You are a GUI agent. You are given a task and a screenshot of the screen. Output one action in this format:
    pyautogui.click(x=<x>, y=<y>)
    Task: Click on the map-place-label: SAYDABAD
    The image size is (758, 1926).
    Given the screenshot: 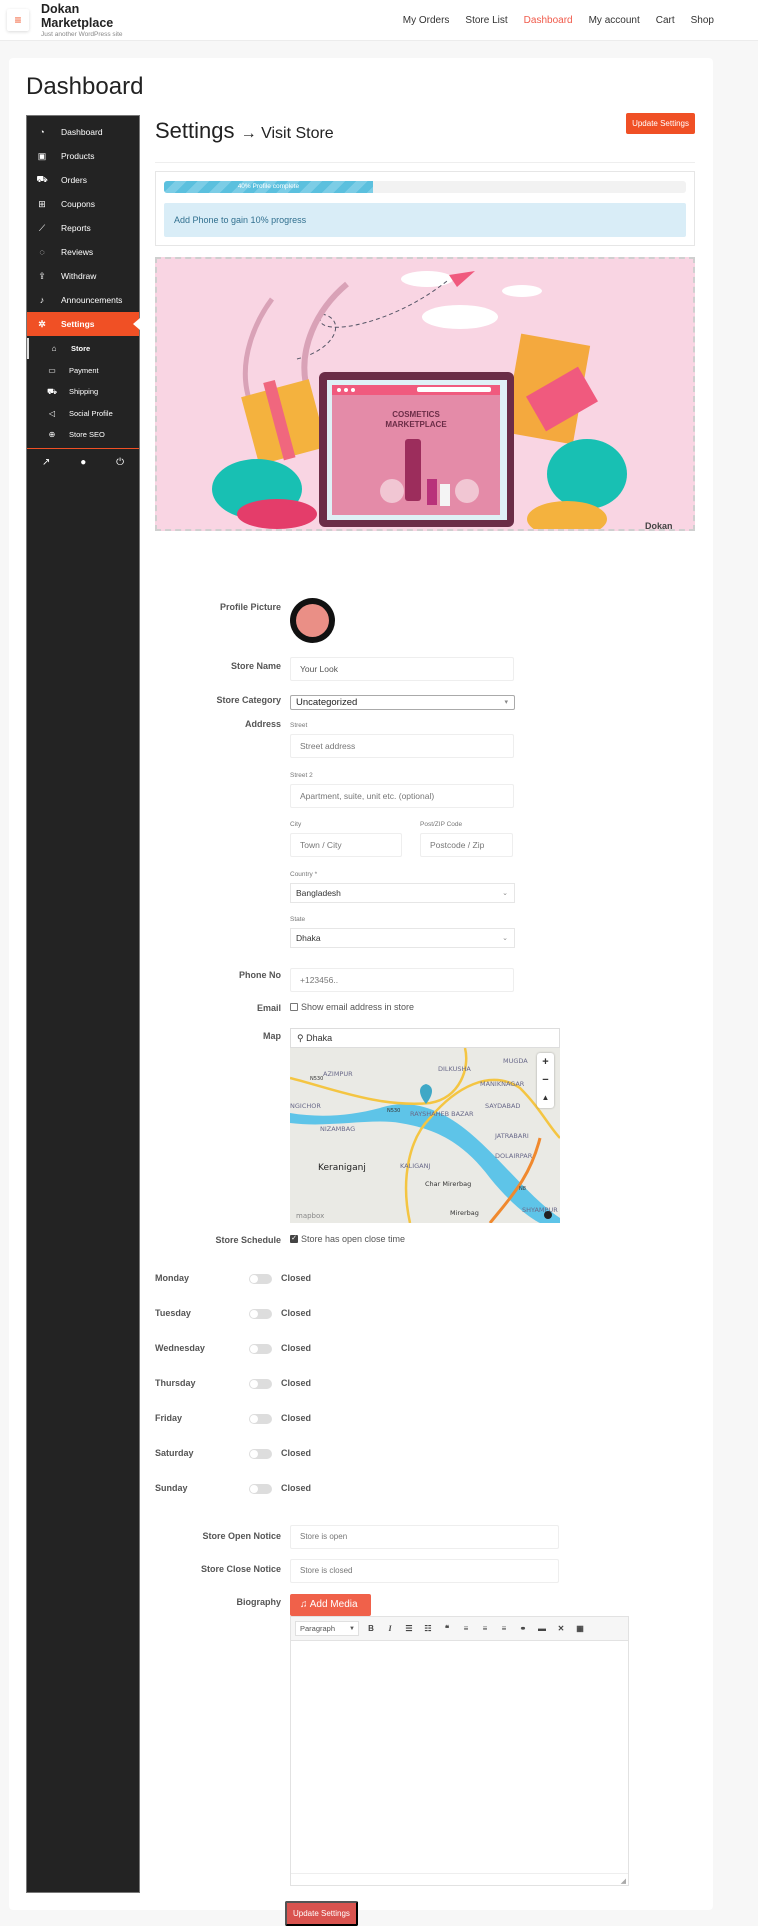 What is the action you would take?
    pyautogui.click(x=502, y=1106)
    